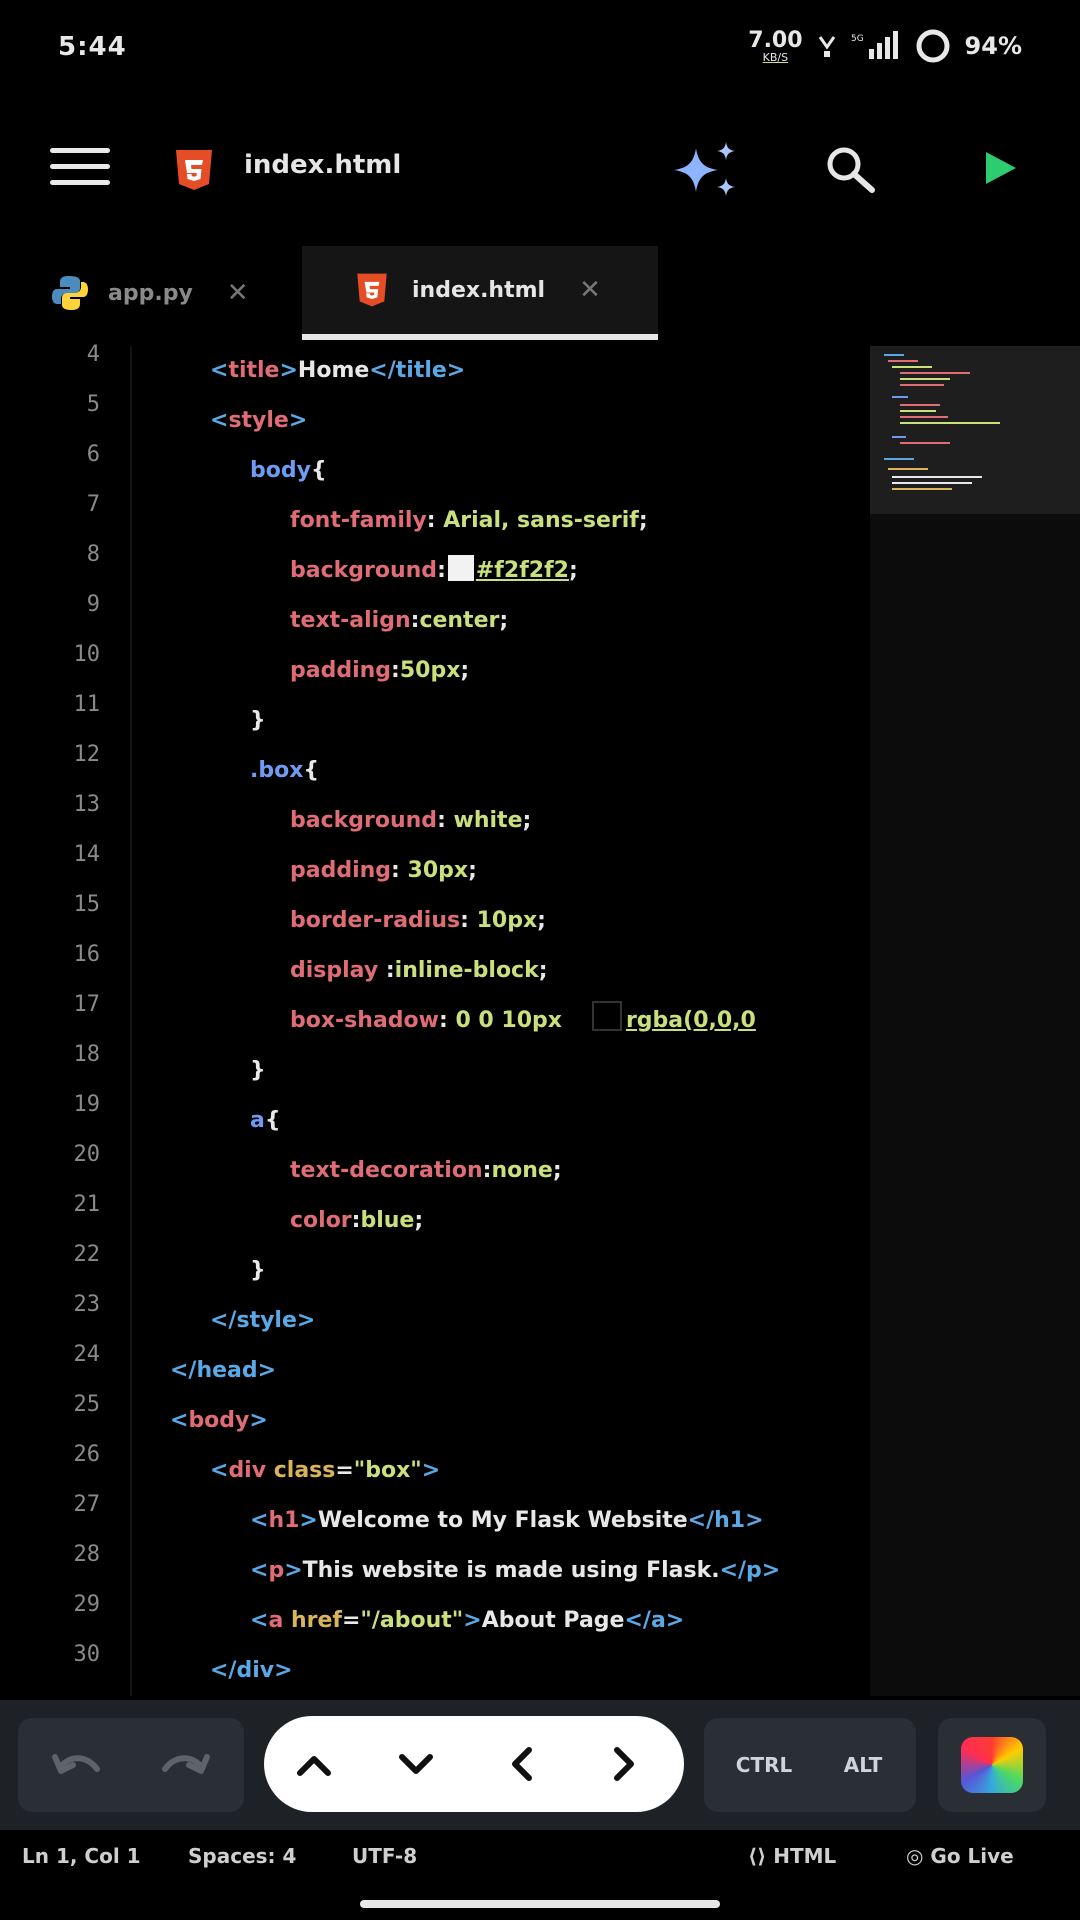 The width and height of the screenshot is (1080, 1920). I want to click on code-line-23: </style>, so click(262, 1321).